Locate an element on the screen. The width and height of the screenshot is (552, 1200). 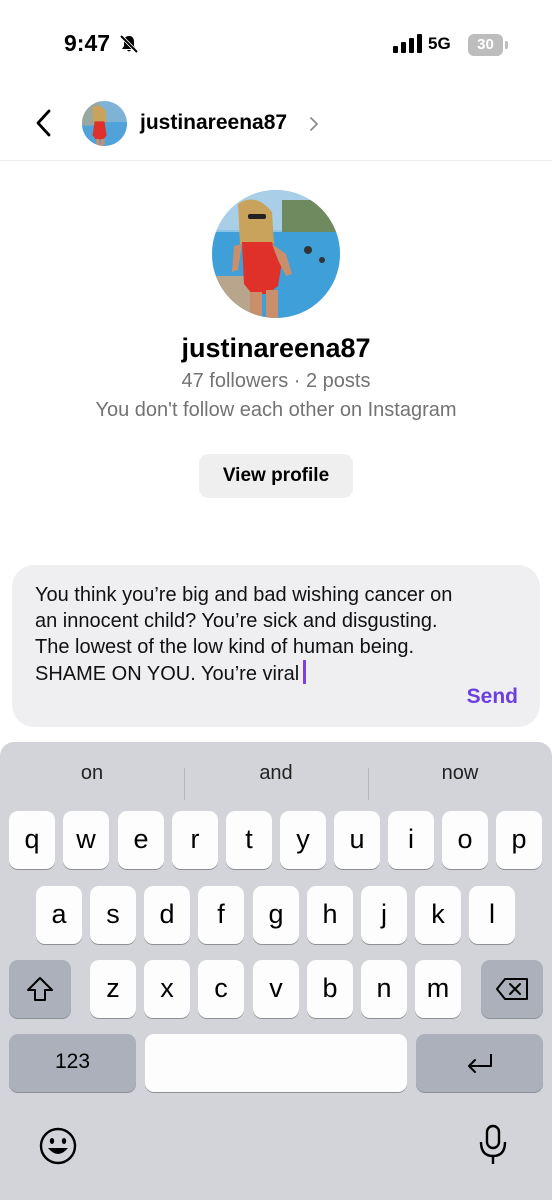
key: n is located at coordinates (384, 989).